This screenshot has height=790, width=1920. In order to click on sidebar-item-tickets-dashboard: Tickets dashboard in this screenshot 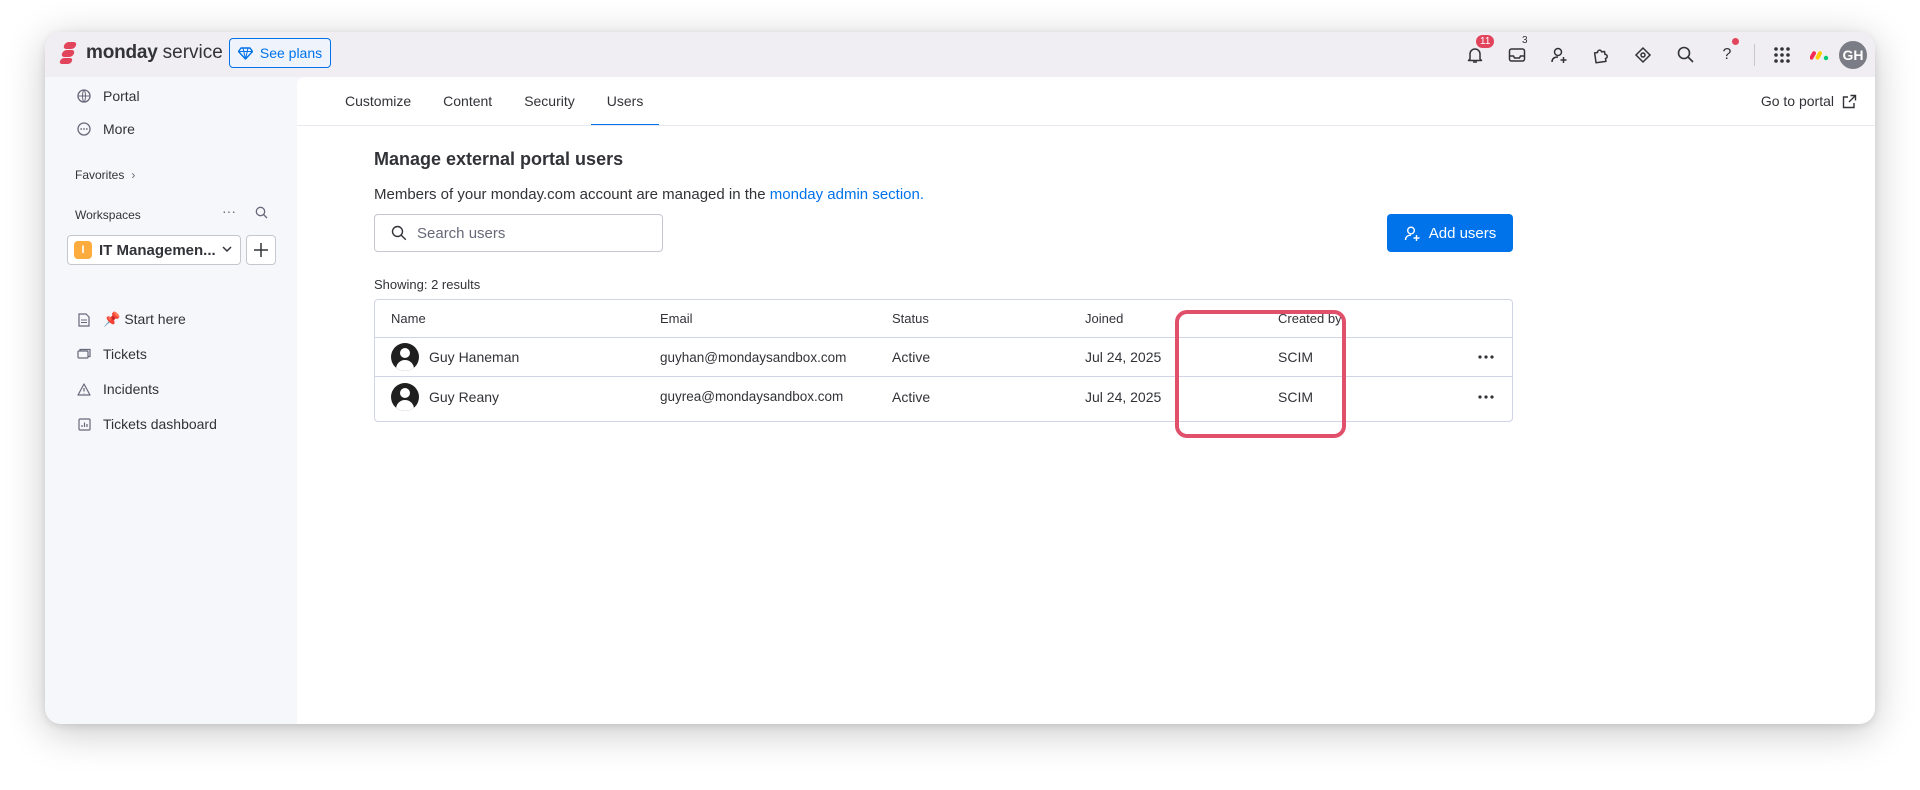, I will do `click(146, 424)`.